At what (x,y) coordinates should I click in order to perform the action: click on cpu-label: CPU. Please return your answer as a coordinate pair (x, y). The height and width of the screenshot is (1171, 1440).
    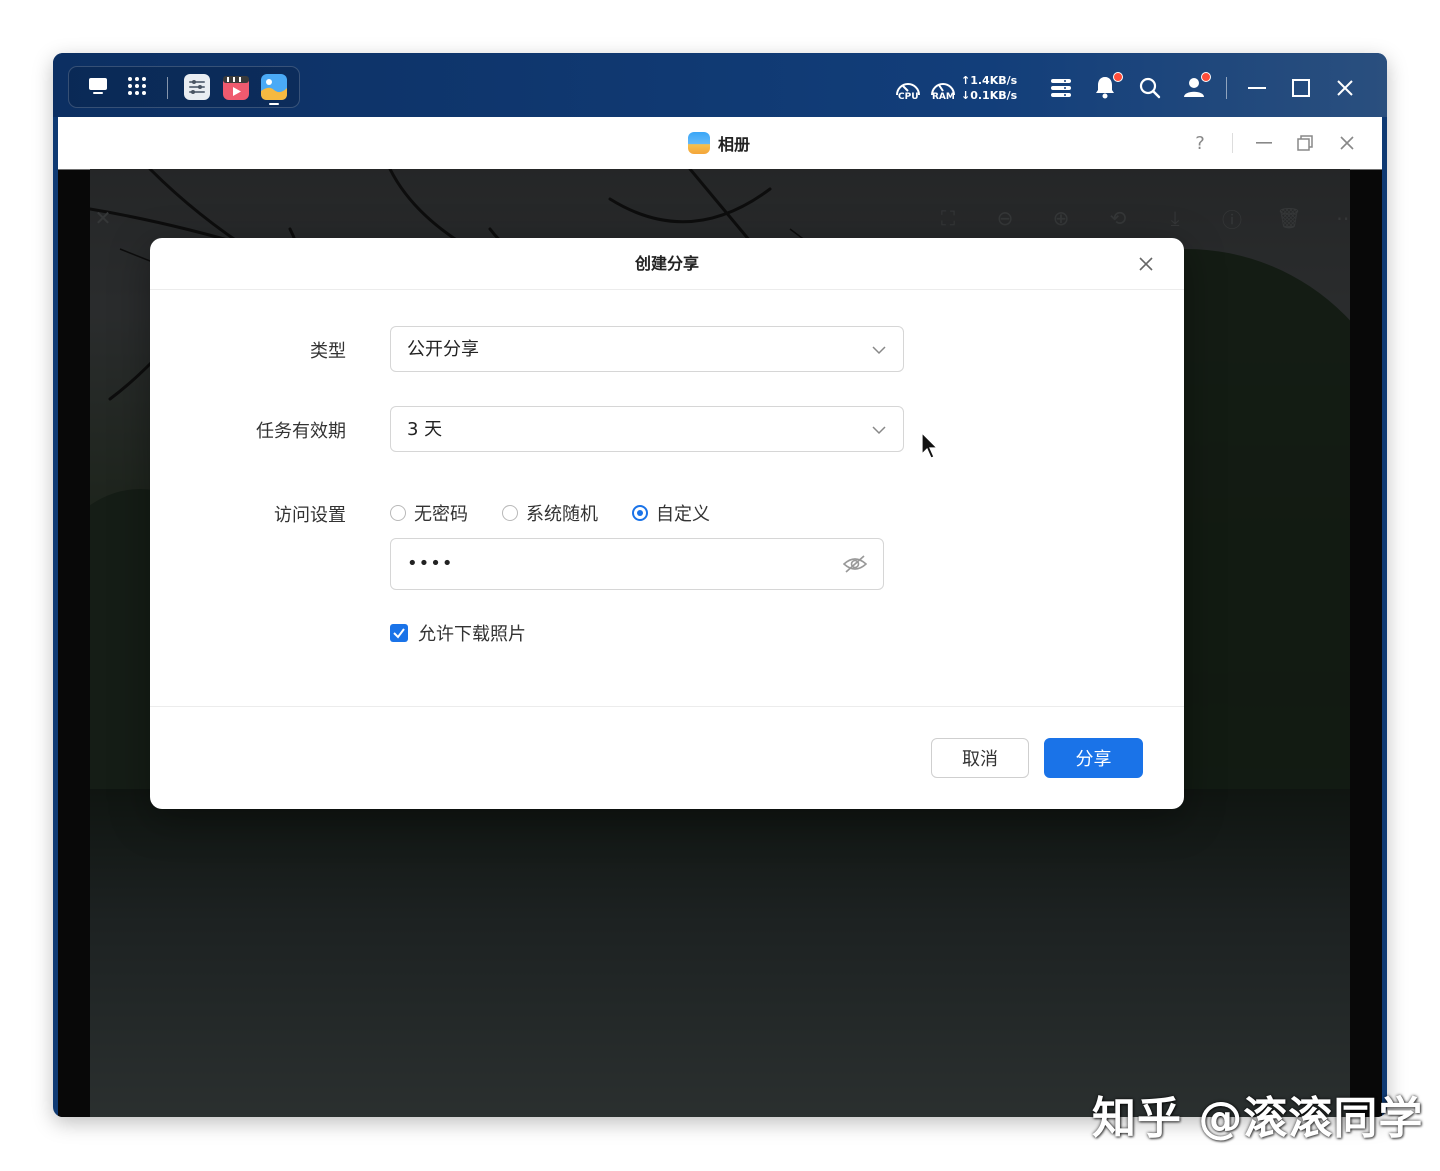
    Looking at the image, I should click on (908, 97).